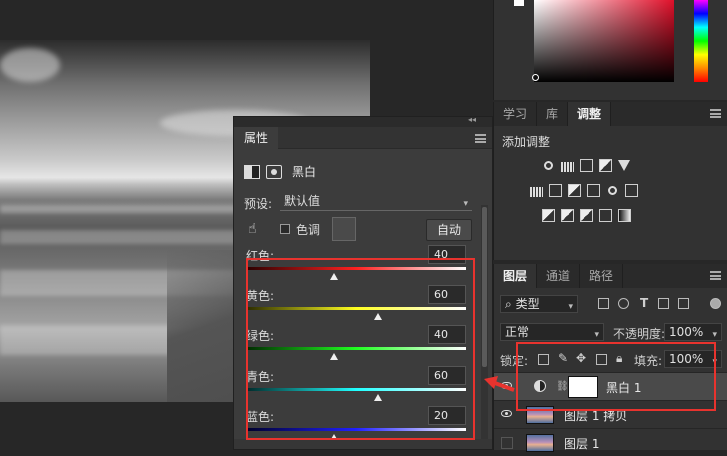  What do you see at coordinates (516, 114) in the screenshot?
I see `tab-learn: 学习` at bounding box center [516, 114].